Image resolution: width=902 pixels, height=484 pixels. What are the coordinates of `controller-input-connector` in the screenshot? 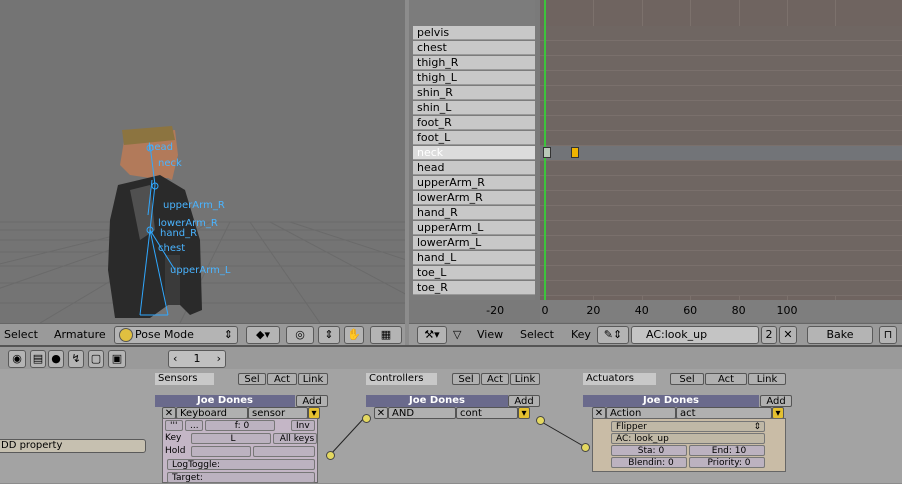 It's located at (366, 418).